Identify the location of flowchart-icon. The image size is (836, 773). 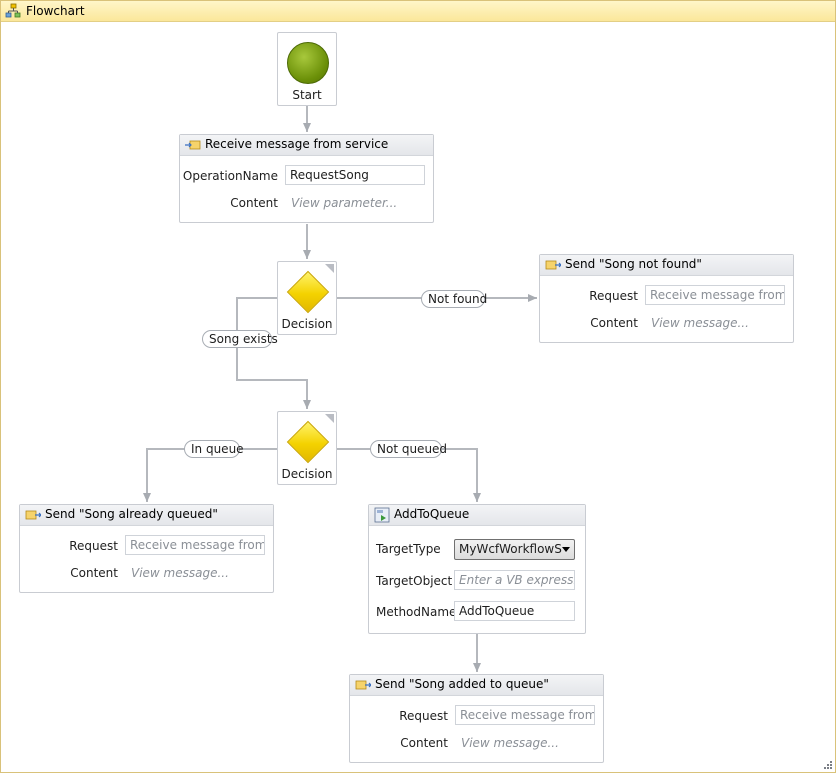
(13, 10).